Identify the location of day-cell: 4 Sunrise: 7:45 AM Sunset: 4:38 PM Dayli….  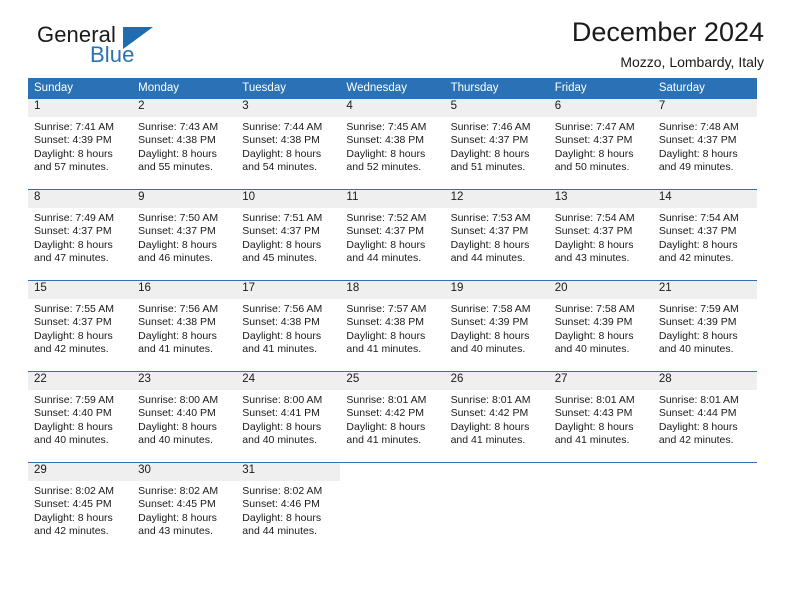
(392, 138).